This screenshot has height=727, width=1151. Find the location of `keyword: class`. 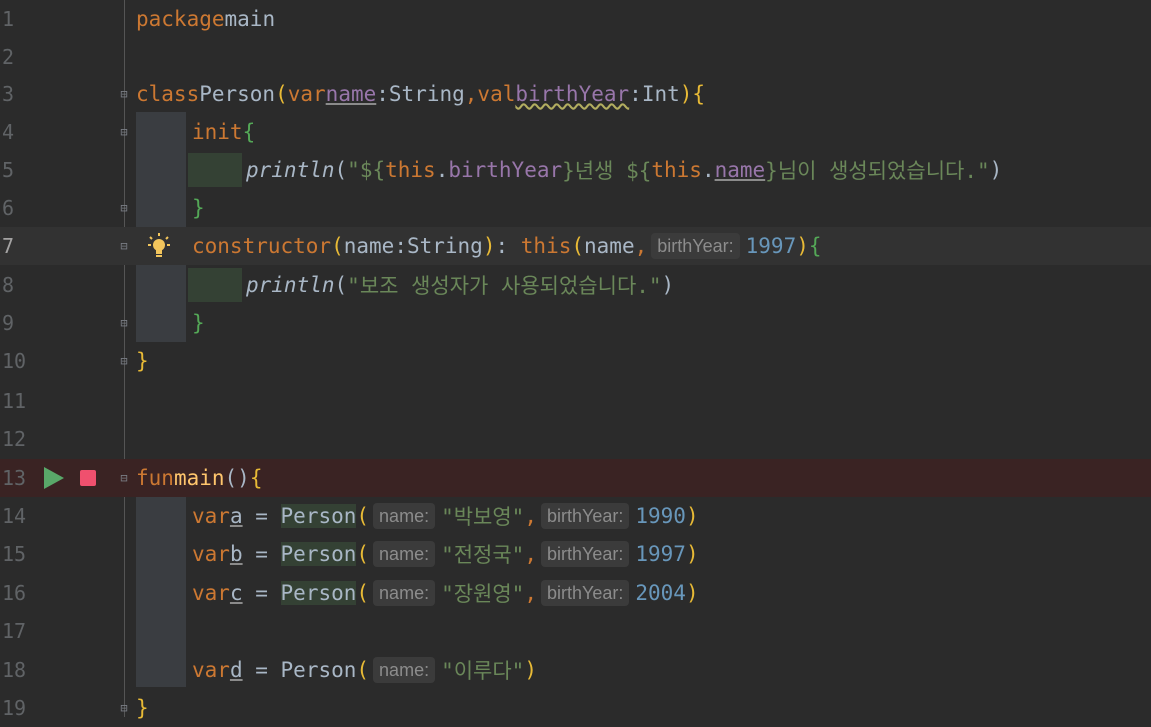

keyword: class is located at coordinates (168, 94).